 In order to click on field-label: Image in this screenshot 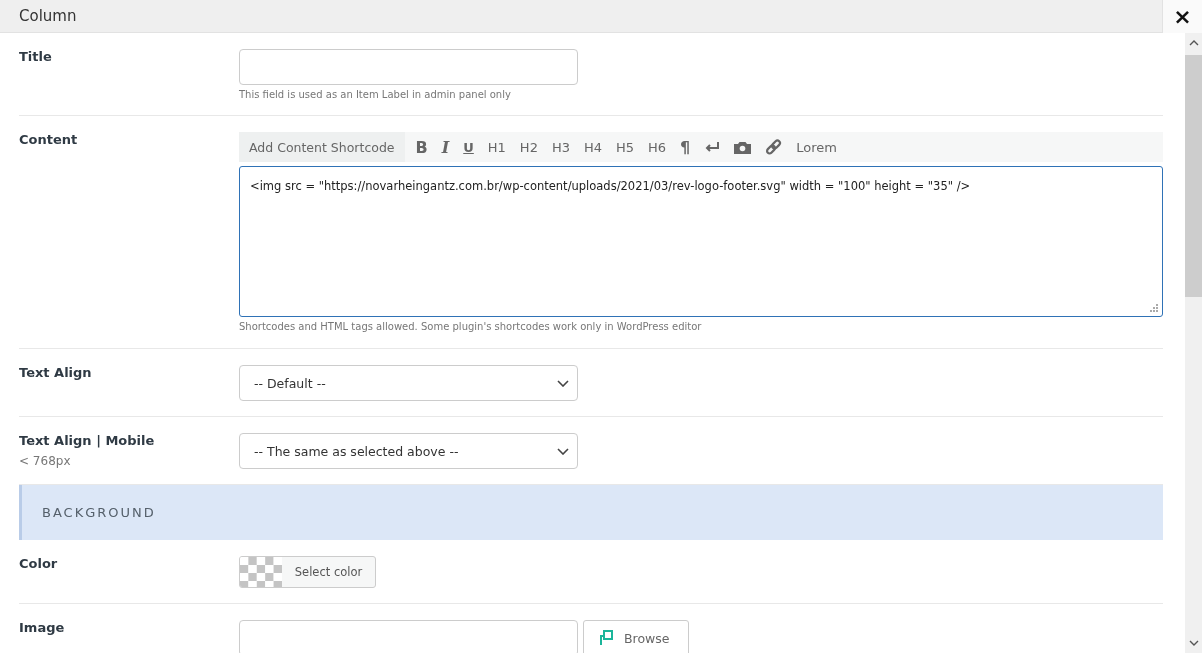, I will do `click(42, 627)`.